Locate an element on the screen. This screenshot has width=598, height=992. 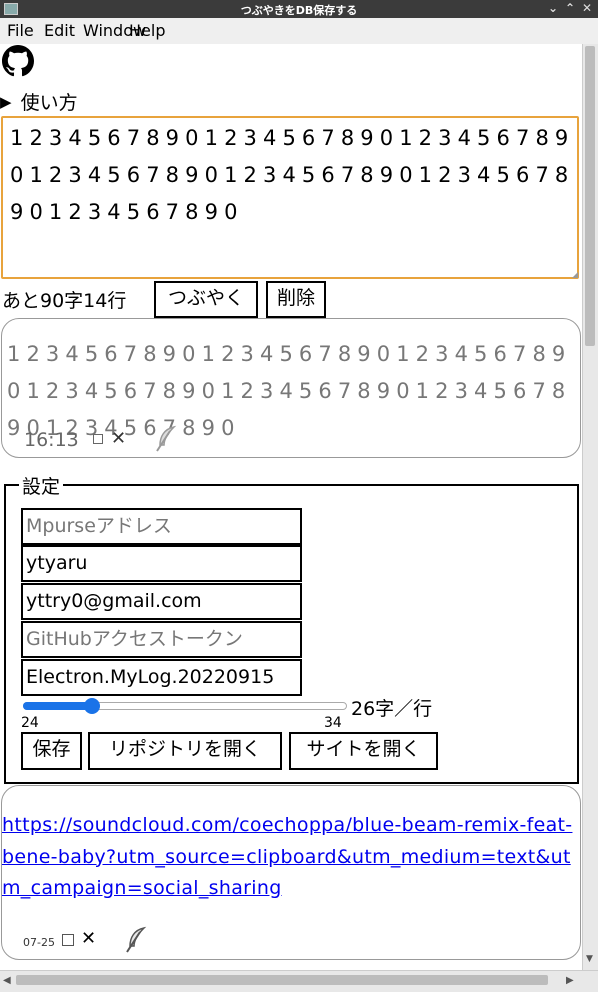
horizontal-scroll-thumb is located at coordinates (282, 980).